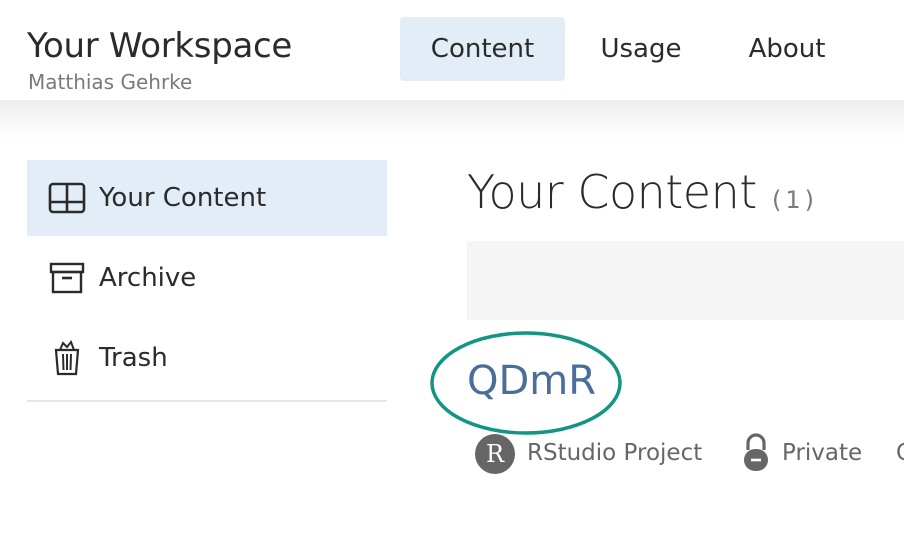 Image resolution: width=904 pixels, height=542 pixels. What do you see at coordinates (133, 358) in the screenshot?
I see `sidebar-item-label: Trash` at bounding box center [133, 358].